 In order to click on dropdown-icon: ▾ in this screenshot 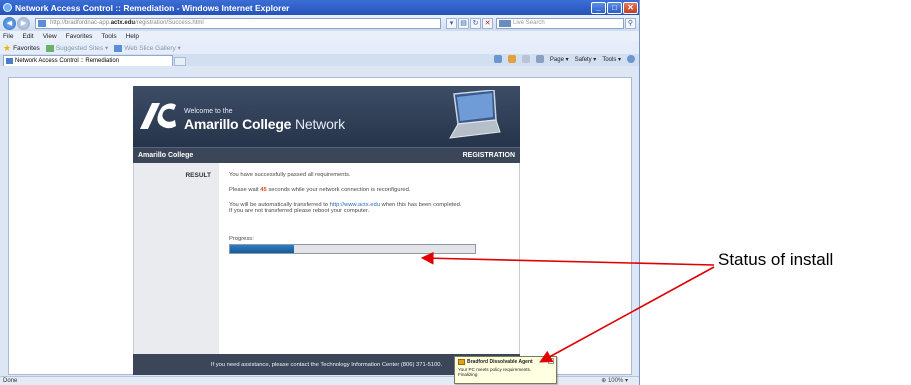, I will do `click(451, 23)`.